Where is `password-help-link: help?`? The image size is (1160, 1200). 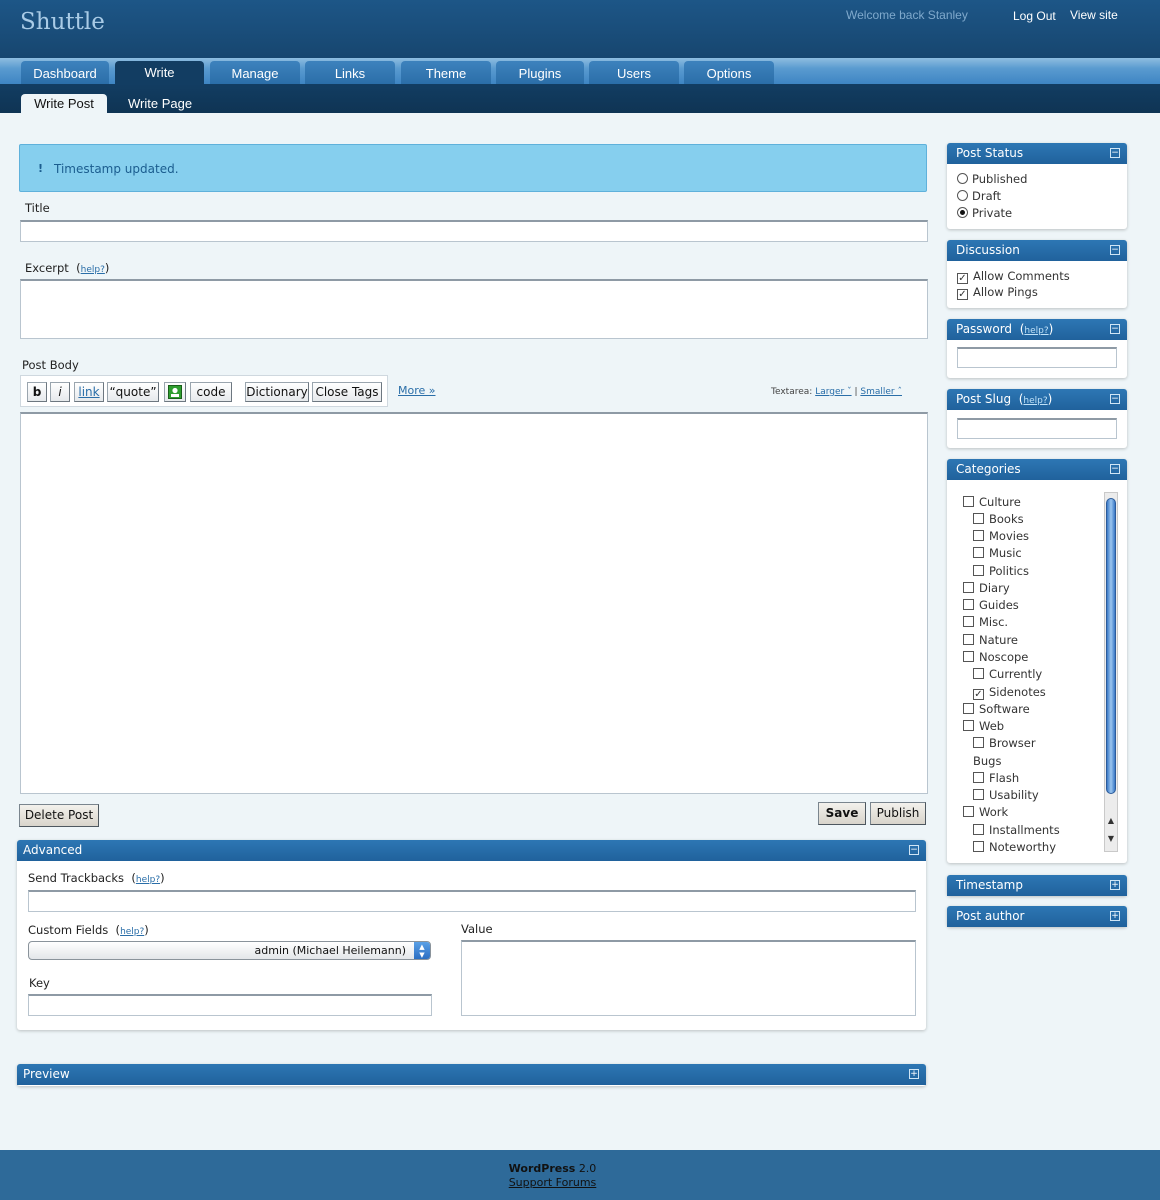
password-help-link: help? is located at coordinates (1036, 331).